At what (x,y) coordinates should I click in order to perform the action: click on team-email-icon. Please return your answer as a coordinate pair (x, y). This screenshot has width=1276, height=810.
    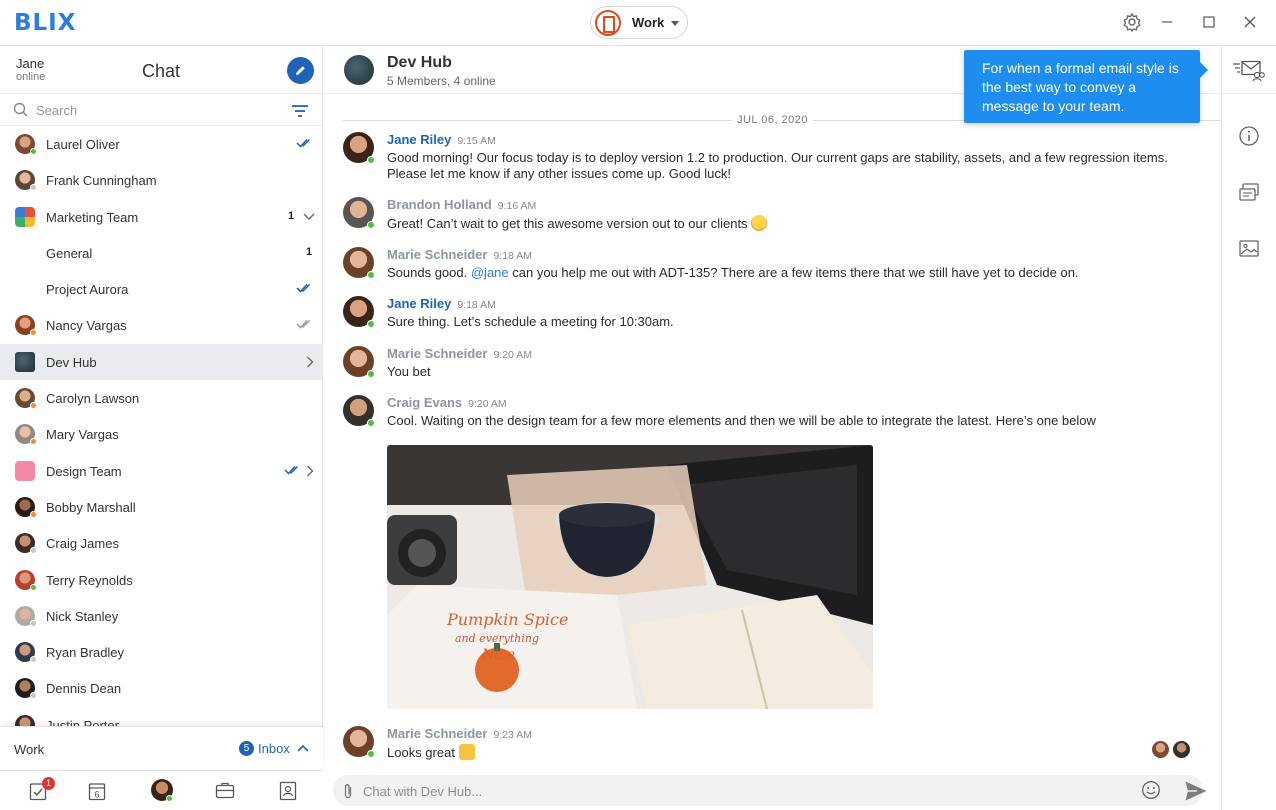
    Looking at the image, I should click on (1249, 71).